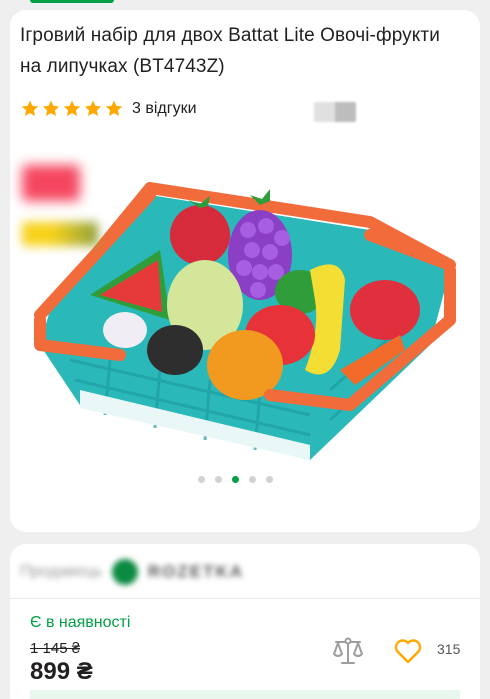 The width and height of the screenshot is (490, 699). I want to click on divider, so click(245, 598).